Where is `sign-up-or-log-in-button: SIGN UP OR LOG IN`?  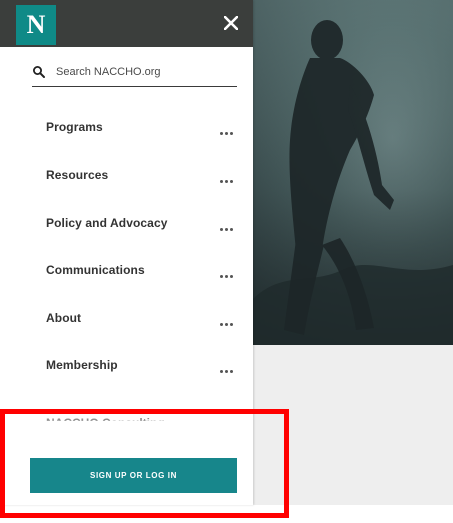
sign-up-or-log-in-button: SIGN UP OR LOG IN is located at coordinates (133, 475).